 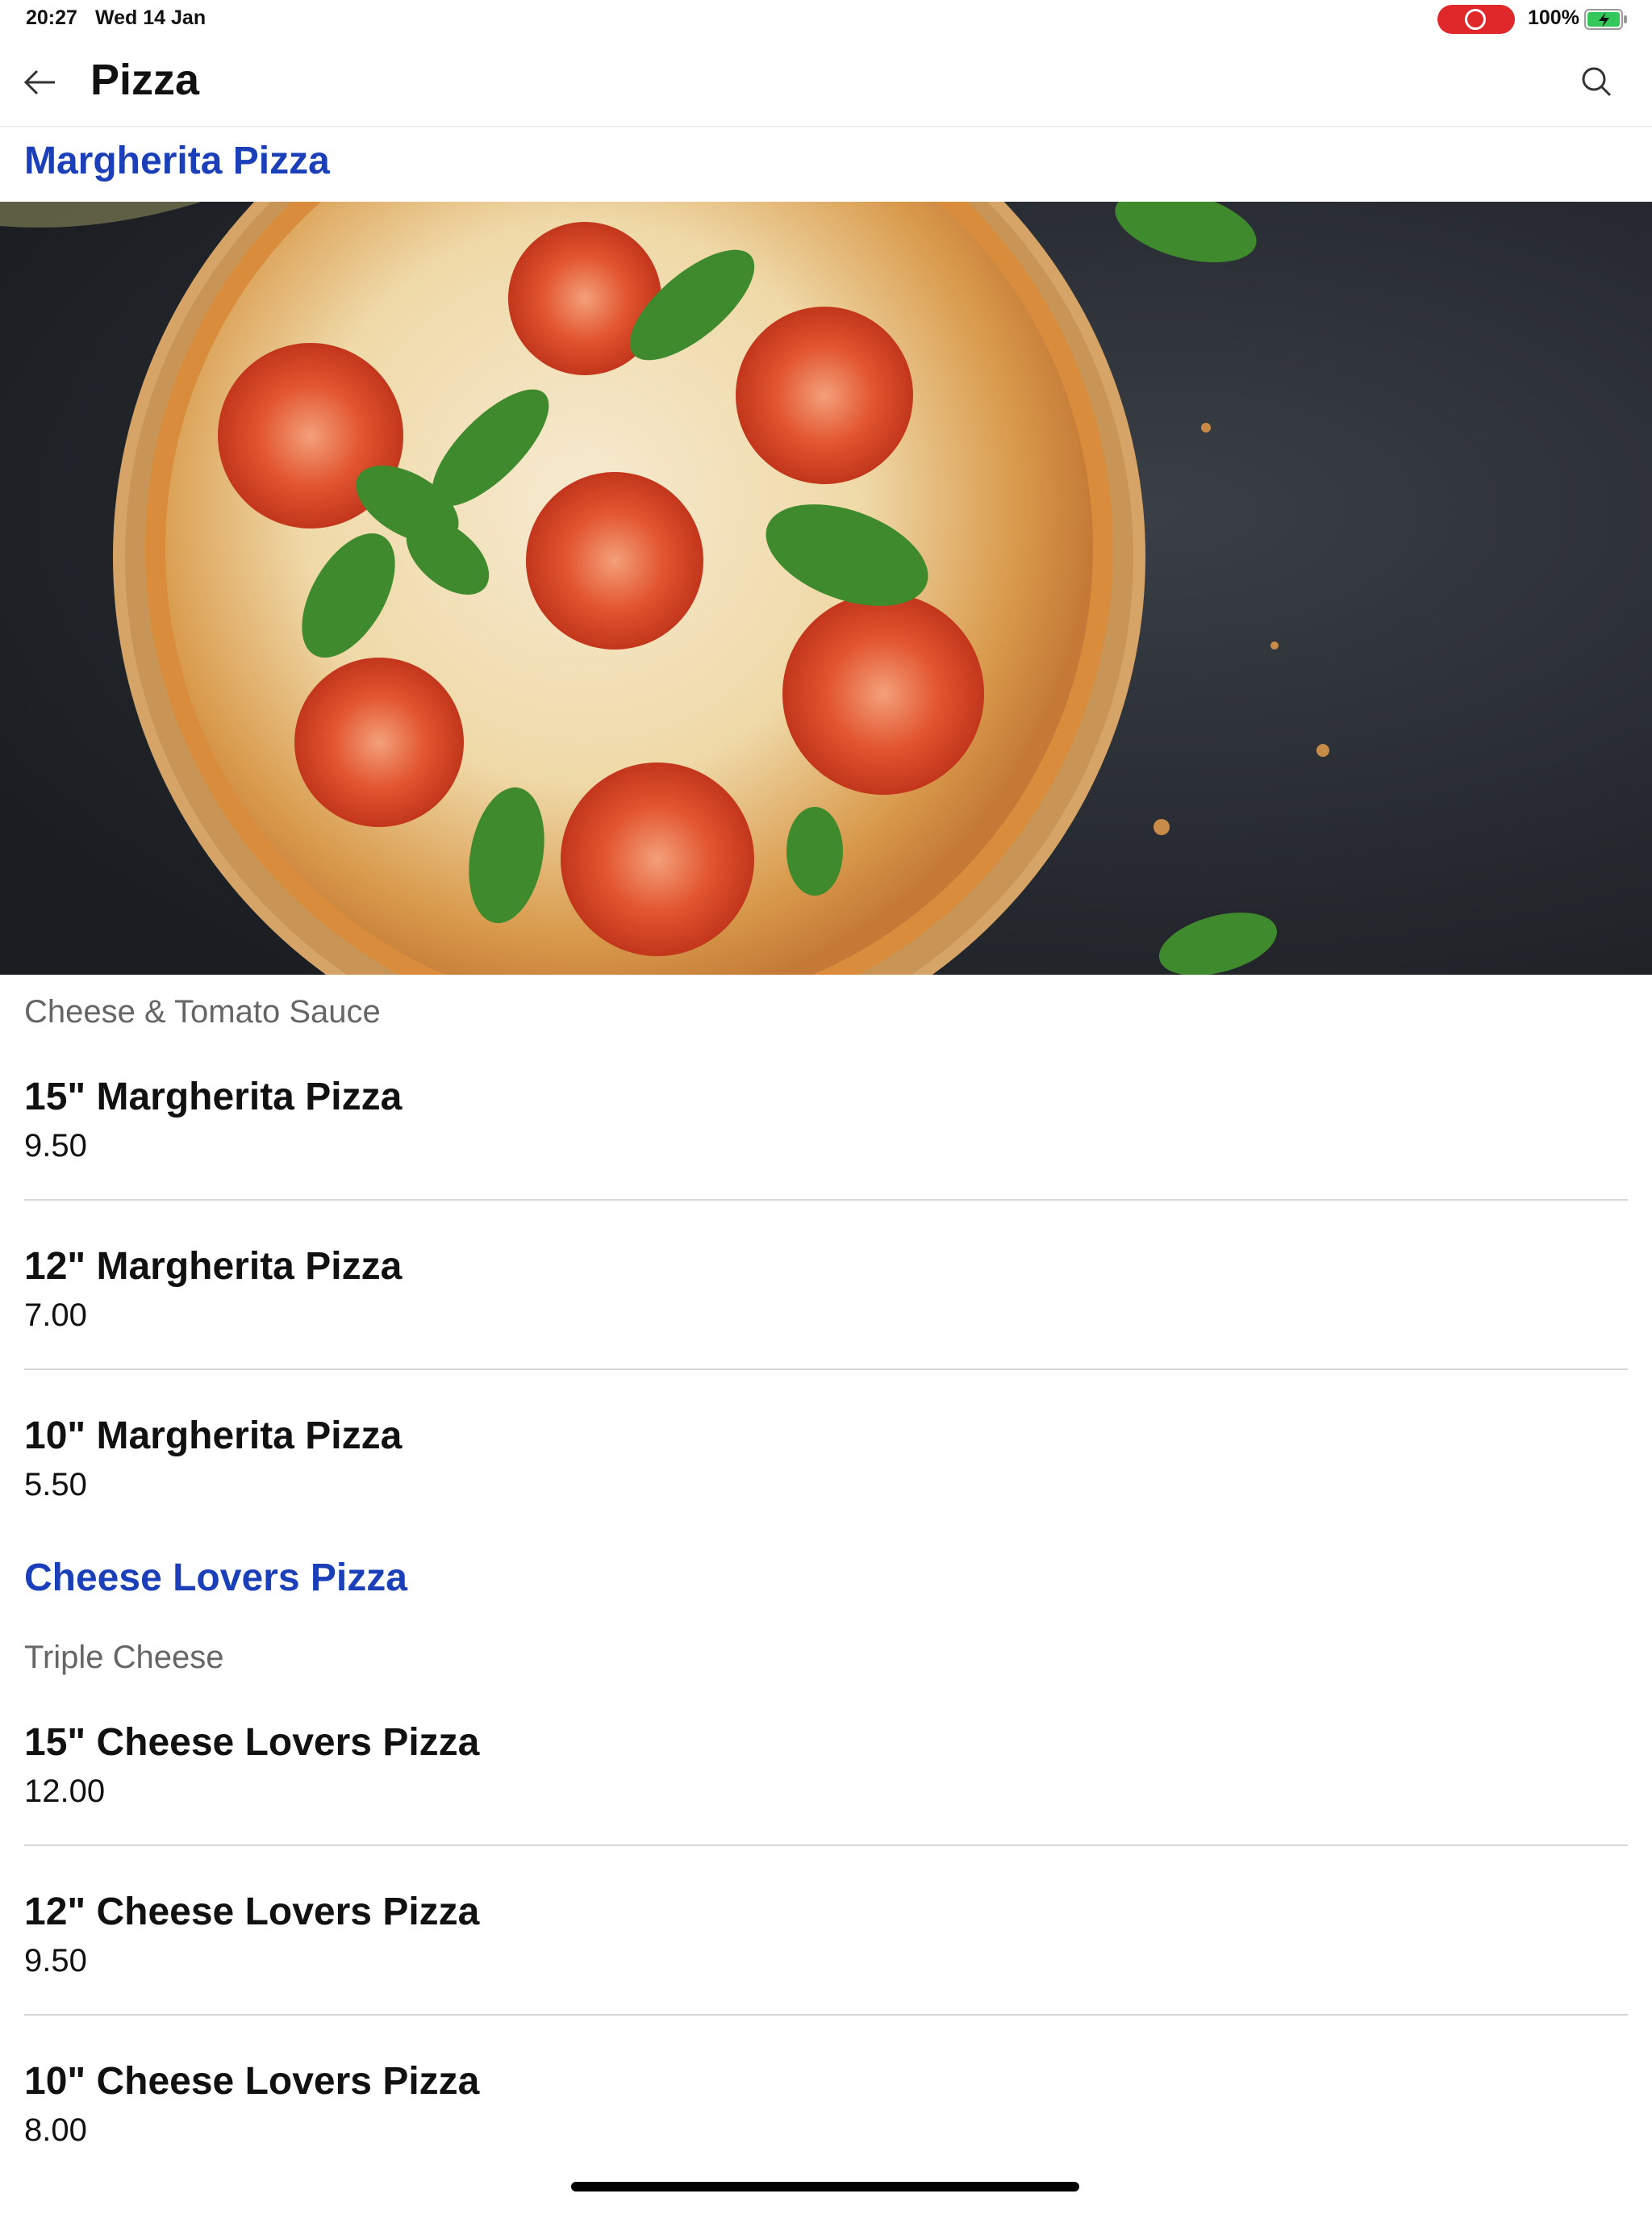 I want to click on section-title-margherita: Margherita Pizza, so click(x=177, y=161).